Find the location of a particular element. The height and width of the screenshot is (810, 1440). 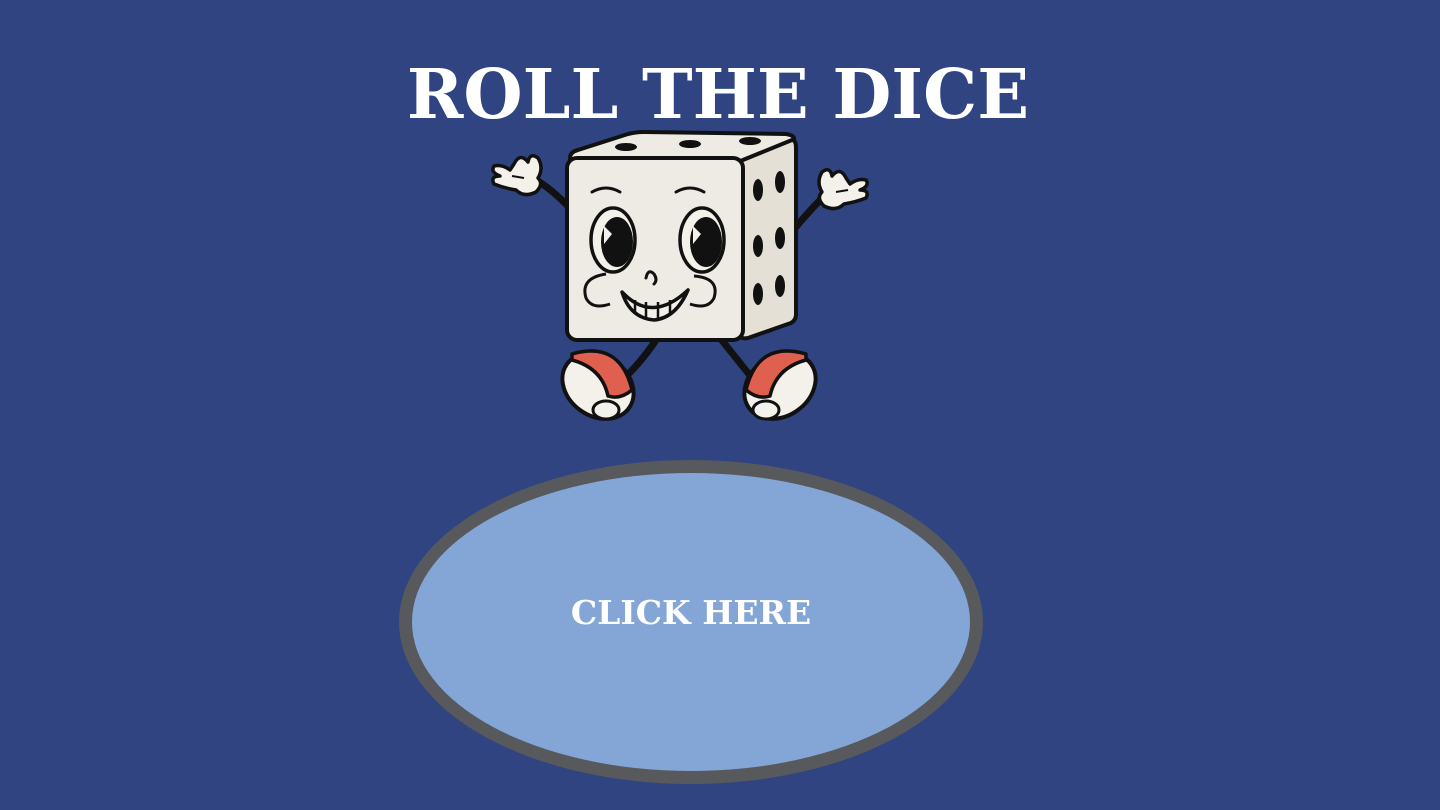

dice-mascot-icon is located at coordinates (680, 275).